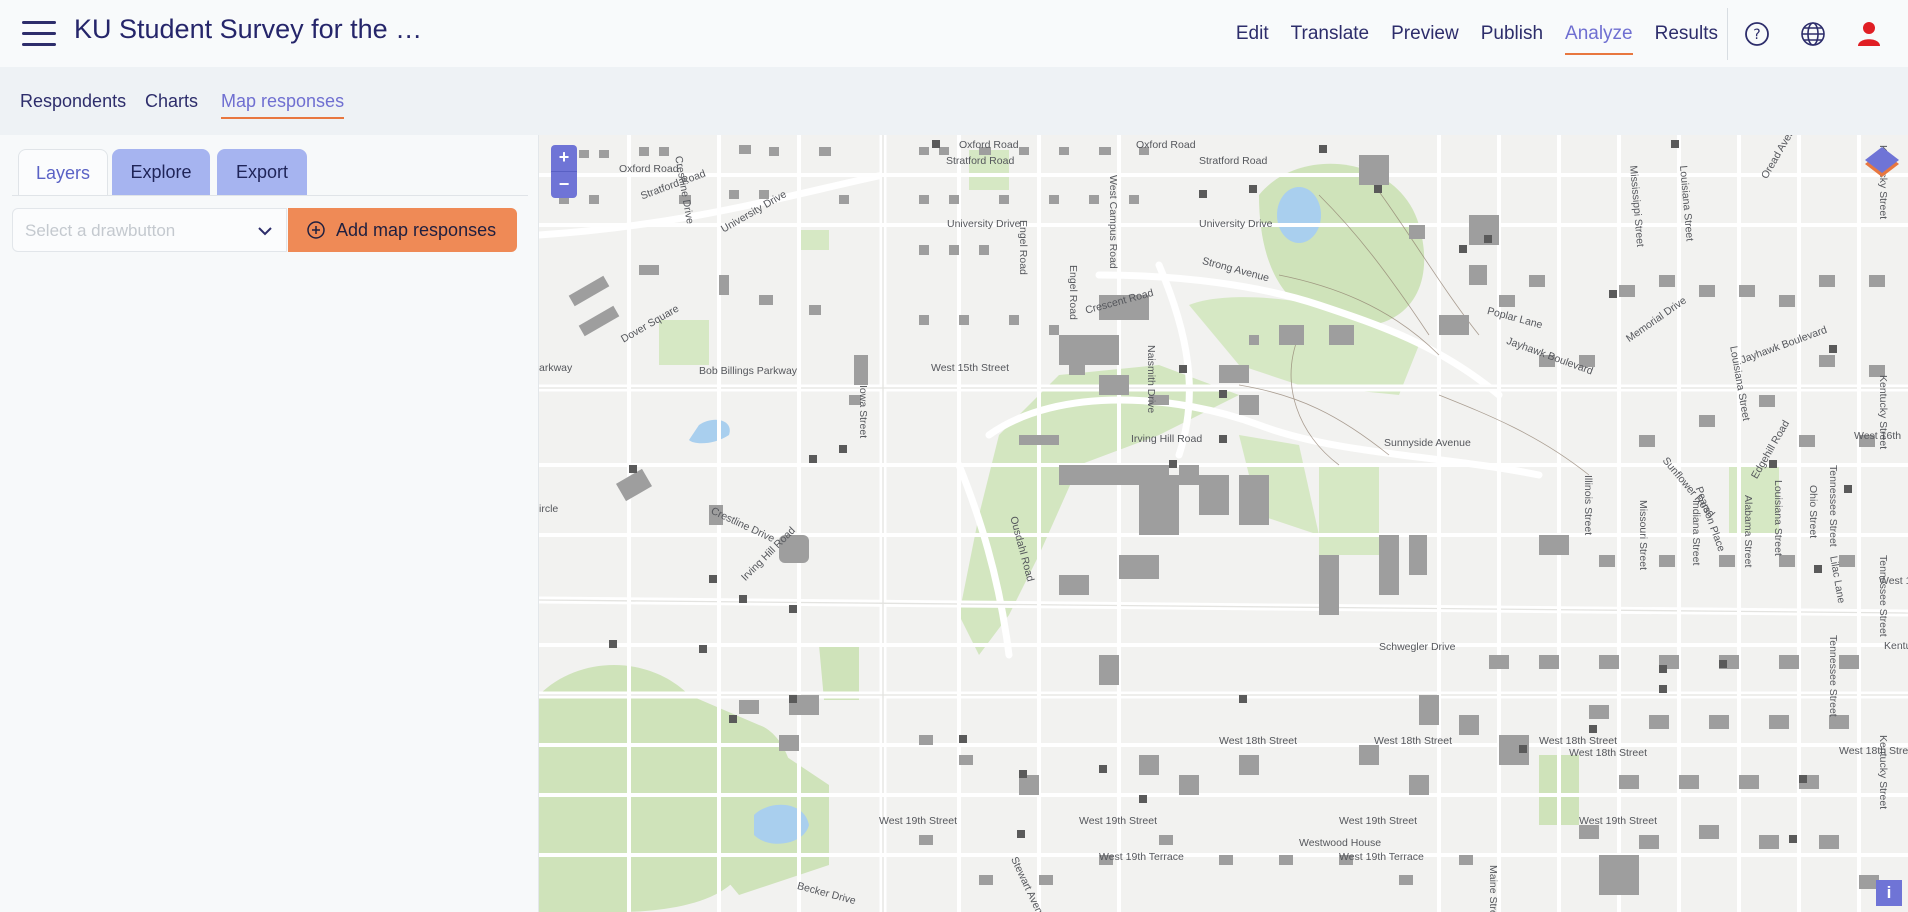 Image resolution: width=1908 pixels, height=912 pixels. Describe the element at coordinates (1869, 34) in the screenshot. I see `user-icon` at that location.